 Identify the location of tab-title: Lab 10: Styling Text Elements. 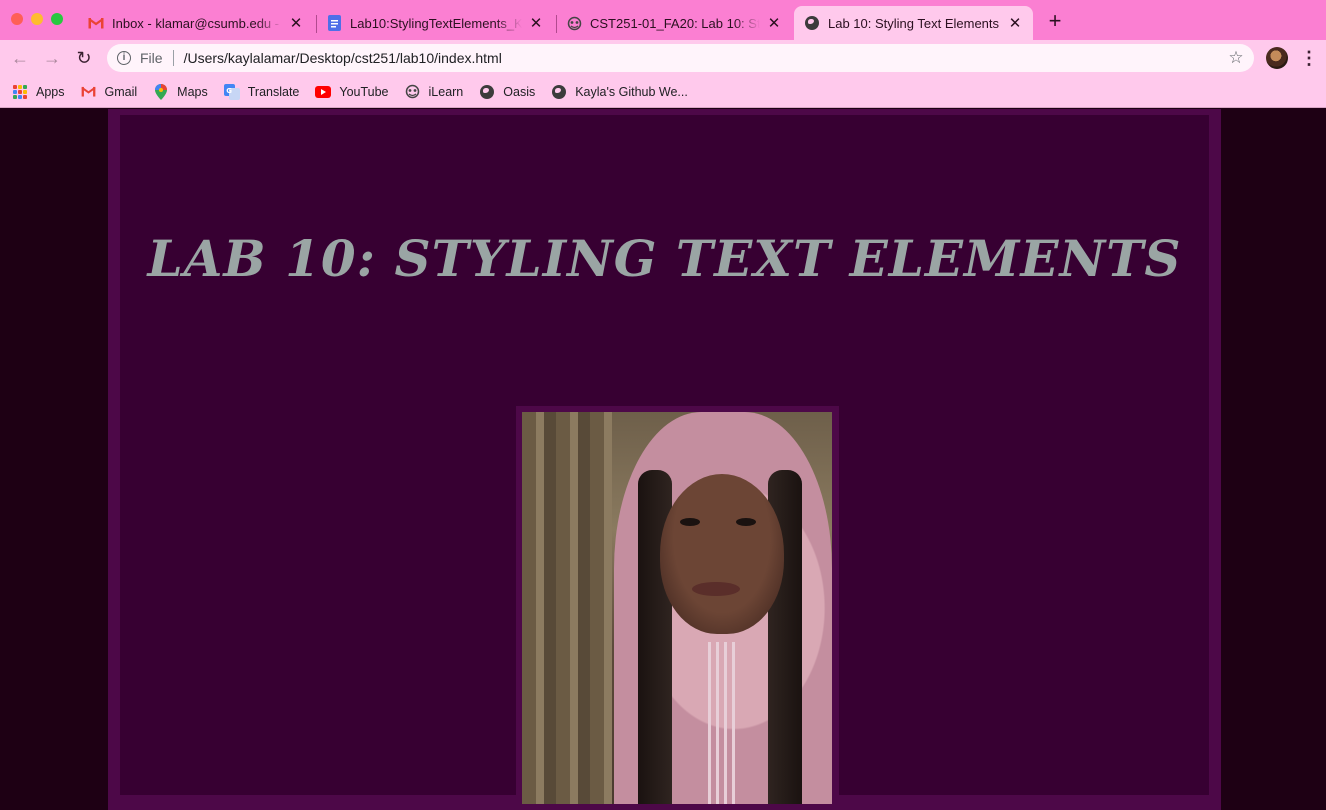
(914, 23).